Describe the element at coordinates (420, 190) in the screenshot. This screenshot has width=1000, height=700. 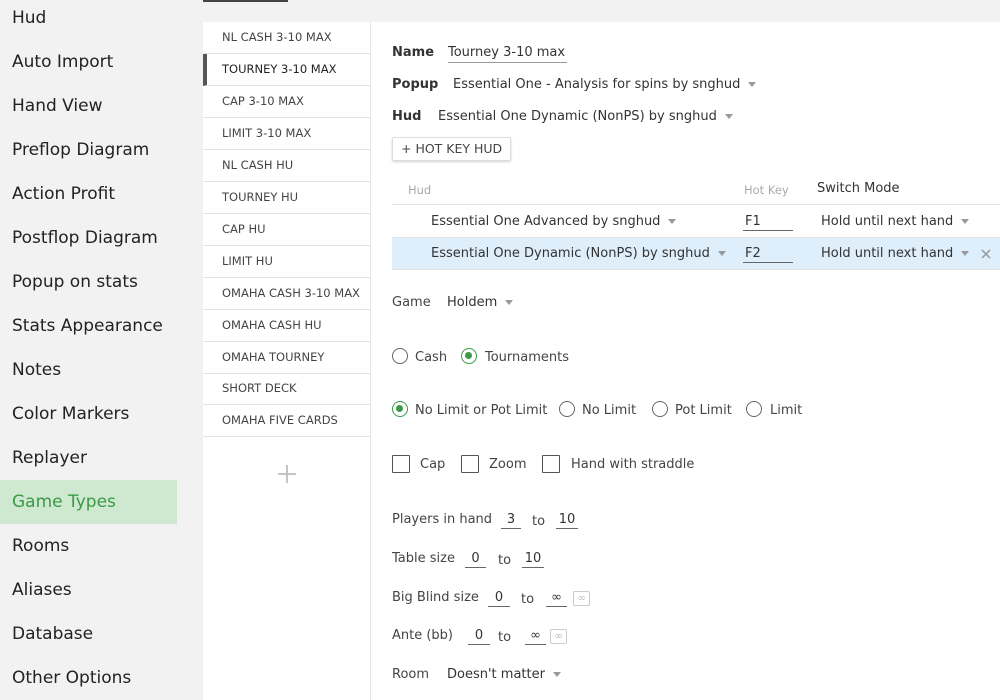
I see `column-header-hud: Hud` at that location.